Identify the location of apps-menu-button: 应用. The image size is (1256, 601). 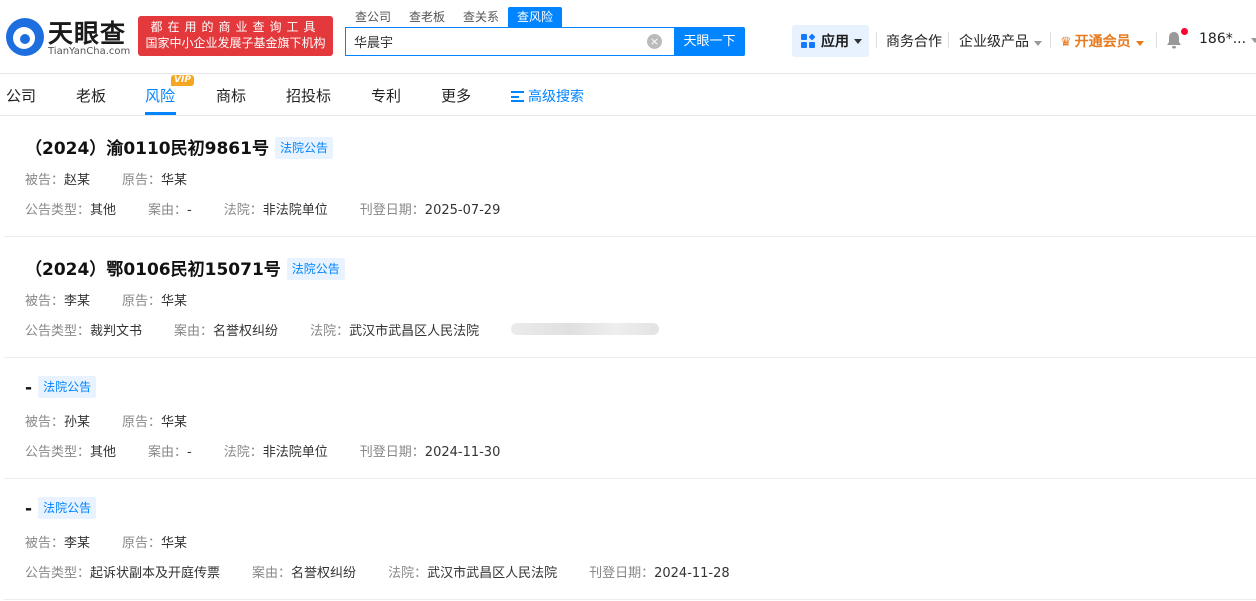
(830, 41).